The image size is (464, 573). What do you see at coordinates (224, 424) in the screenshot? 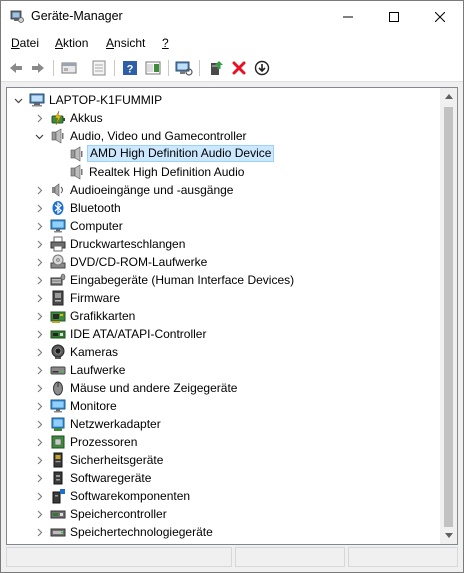
I see `tree-category: Netzwerkadapter` at bounding box center [224, 424].